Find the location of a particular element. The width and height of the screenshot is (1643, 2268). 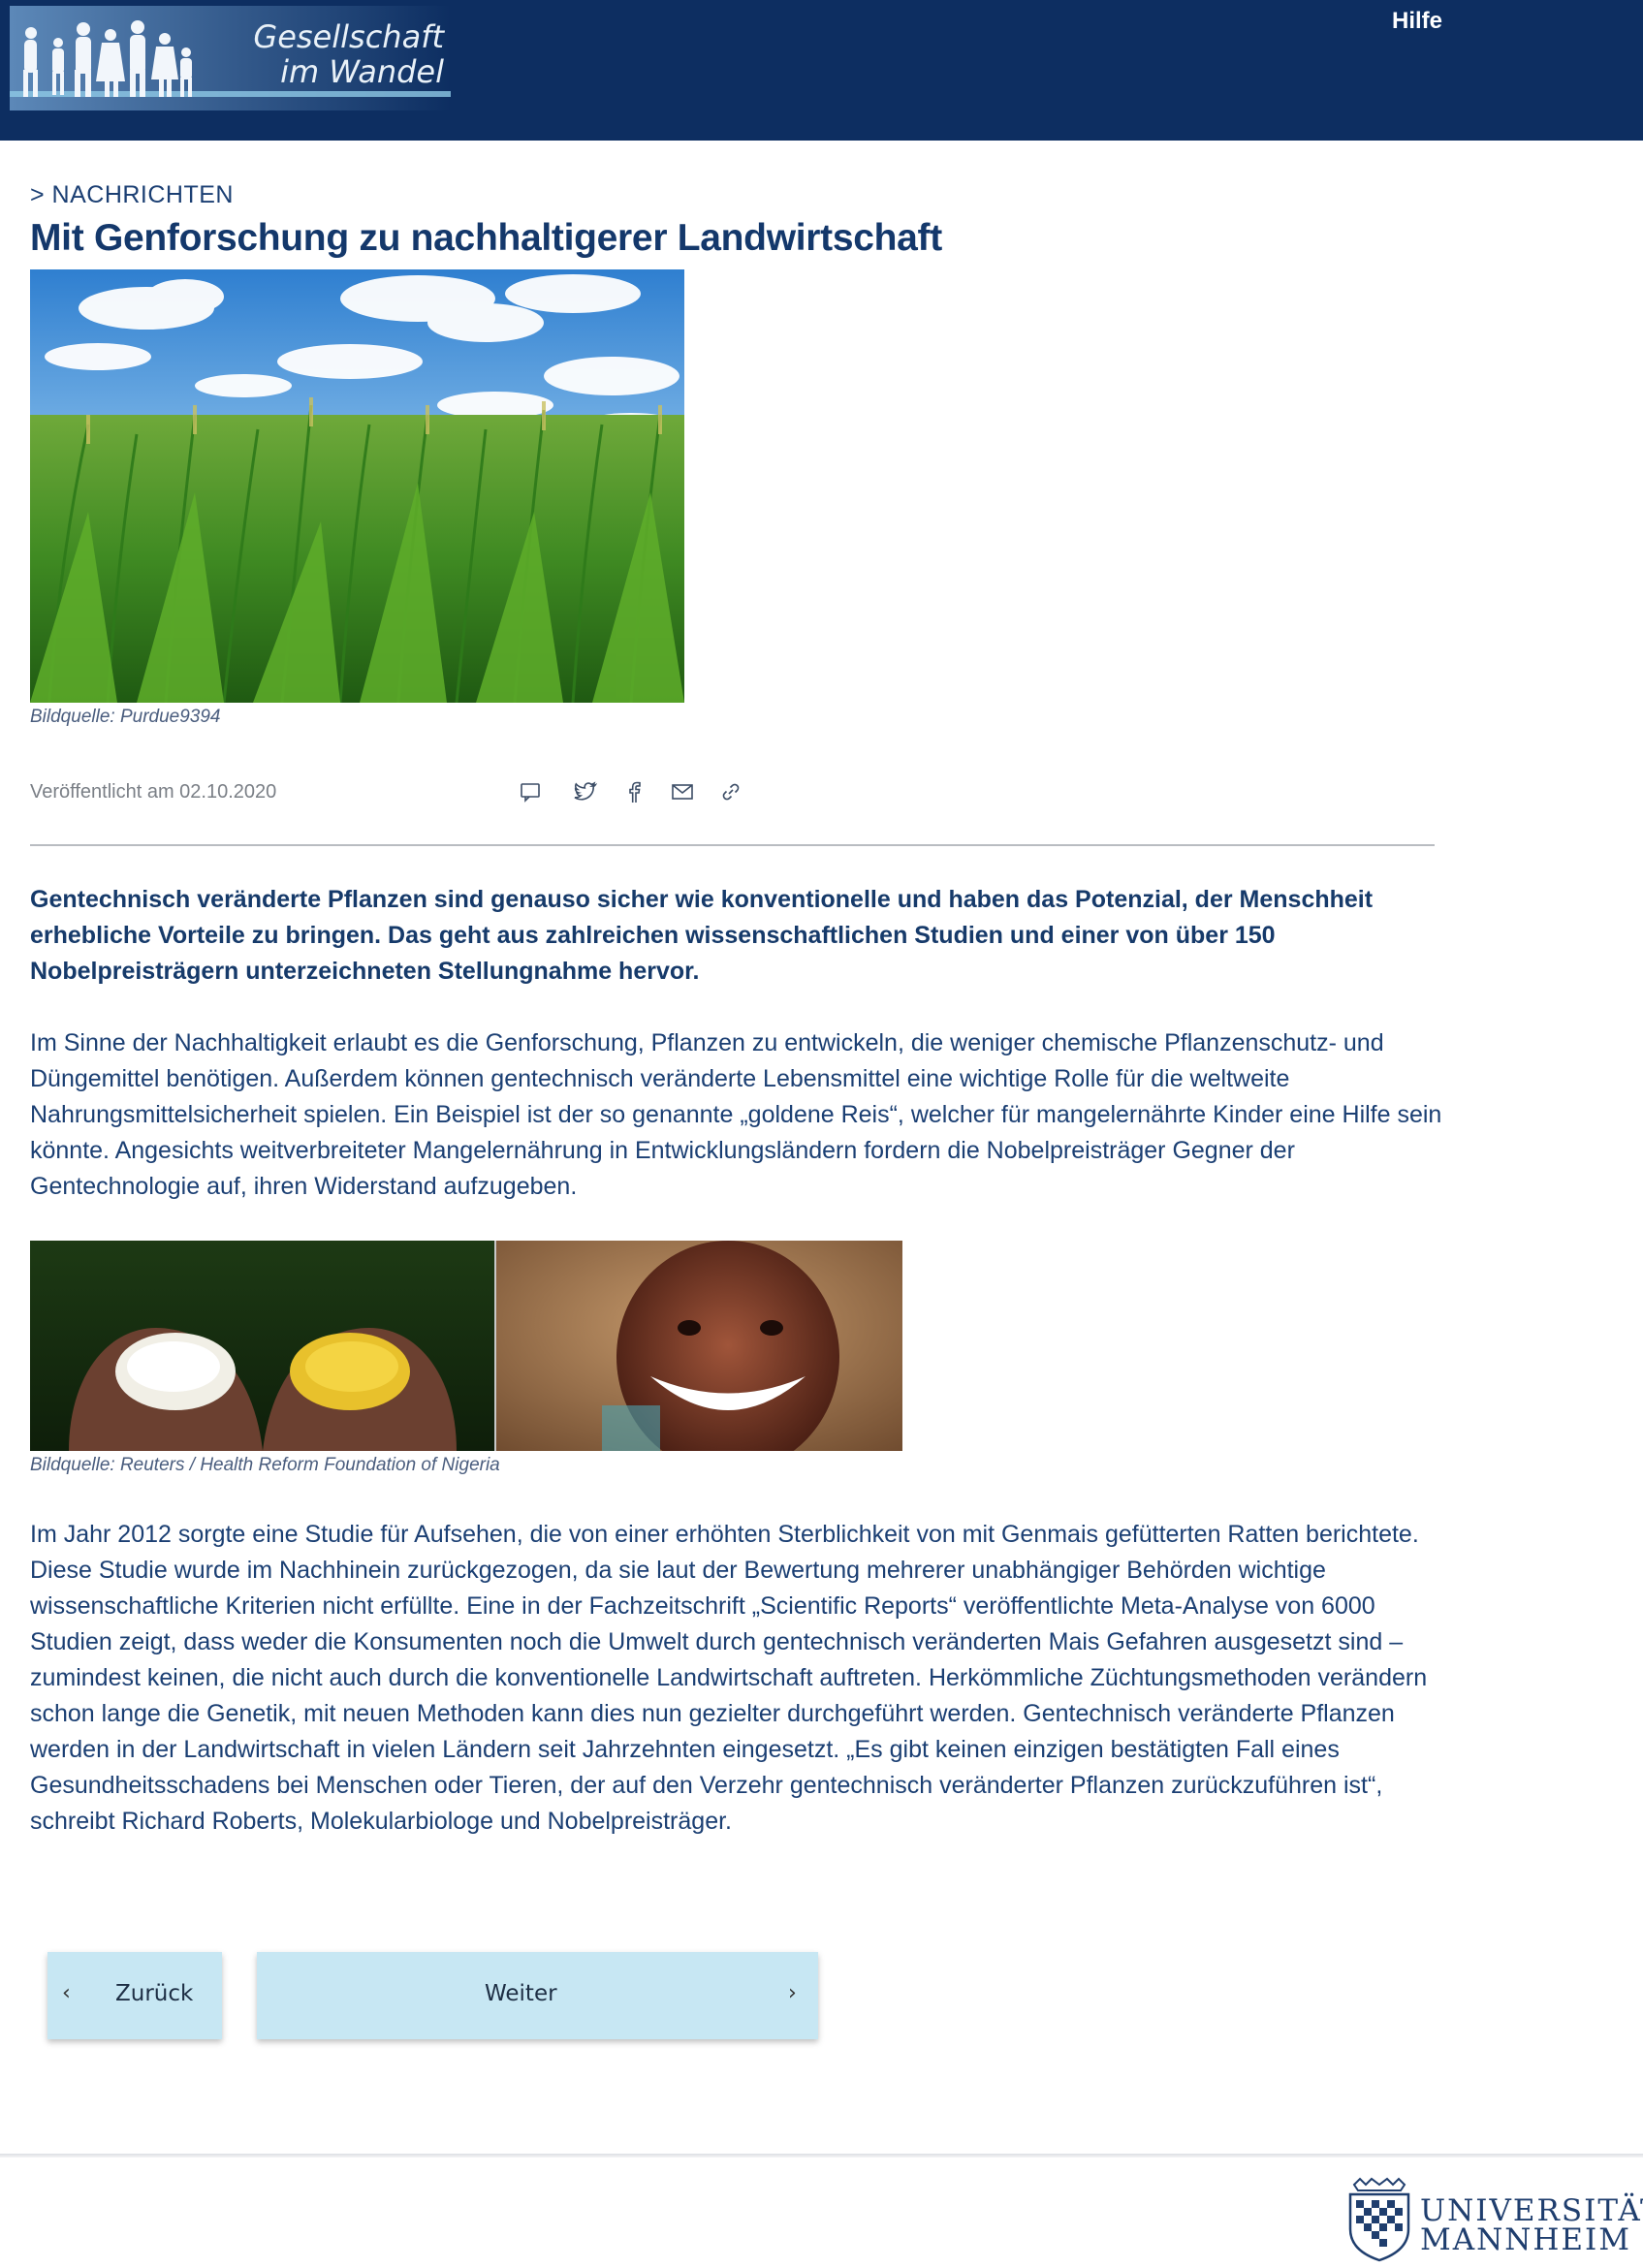

footer-divider is located at coordinates (821, 2156).